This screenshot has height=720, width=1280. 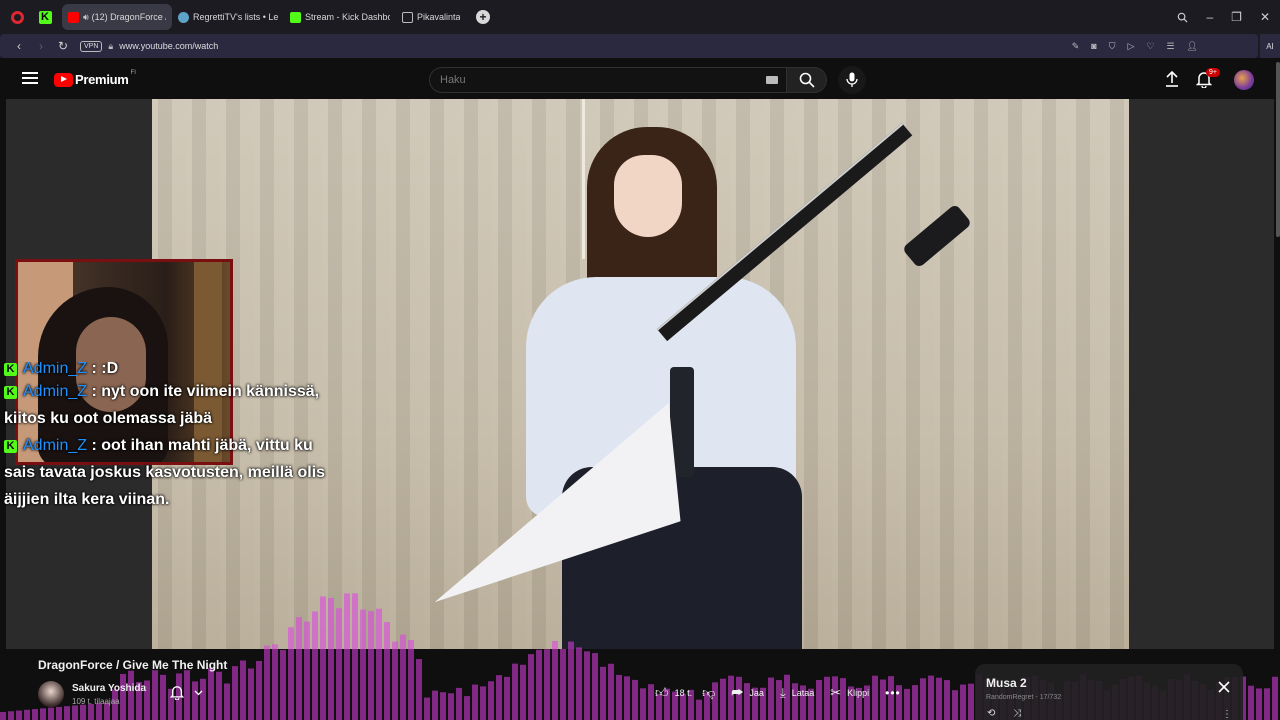 What do you see at coordinates (1265, 17) in the screenshot?
I see `close-window-icon: ✕` at bounding box center [1265, 17].